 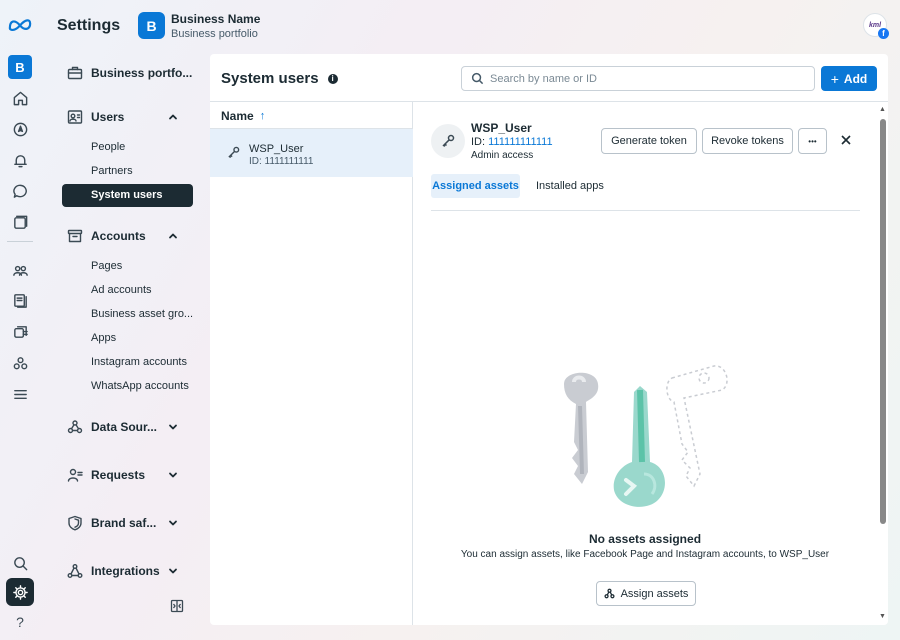 I want to click on business-name: Business Name, so click(x=215, y=19).